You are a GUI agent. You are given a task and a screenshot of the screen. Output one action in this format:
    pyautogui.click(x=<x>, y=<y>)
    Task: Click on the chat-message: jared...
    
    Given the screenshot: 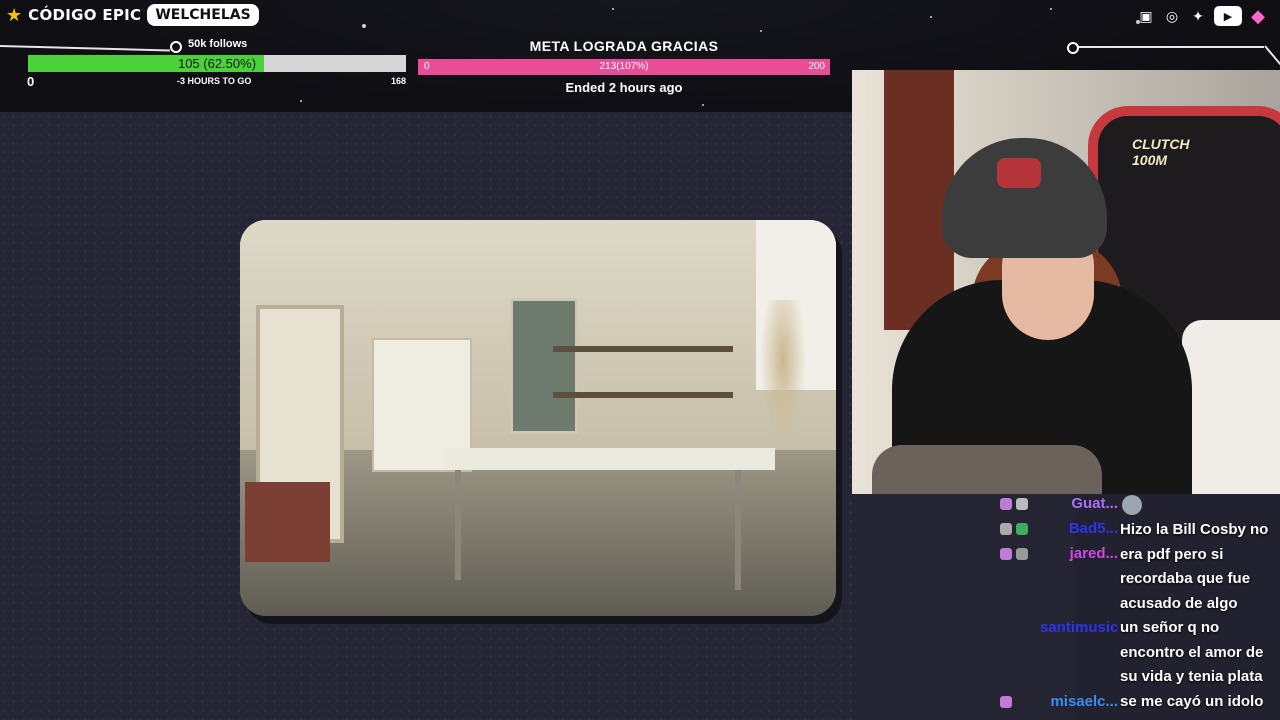 What is the action you would take?
    pyautogui.click(x=1059, y=553)
    